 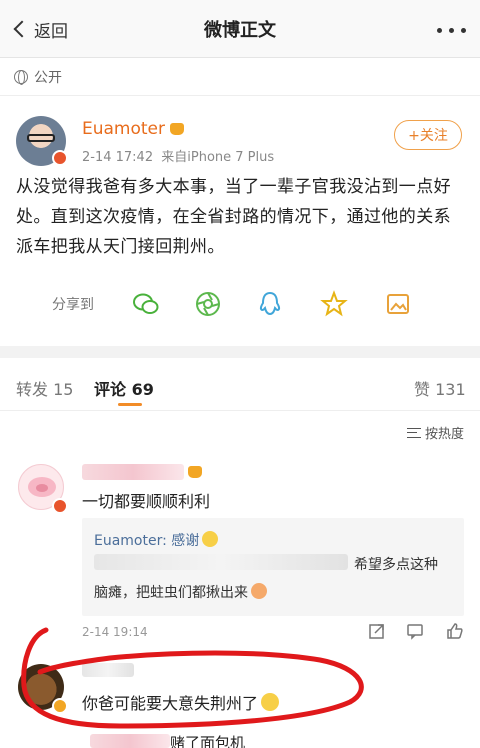 I want to click on share-comment-icon, so click(x=377, y=631).